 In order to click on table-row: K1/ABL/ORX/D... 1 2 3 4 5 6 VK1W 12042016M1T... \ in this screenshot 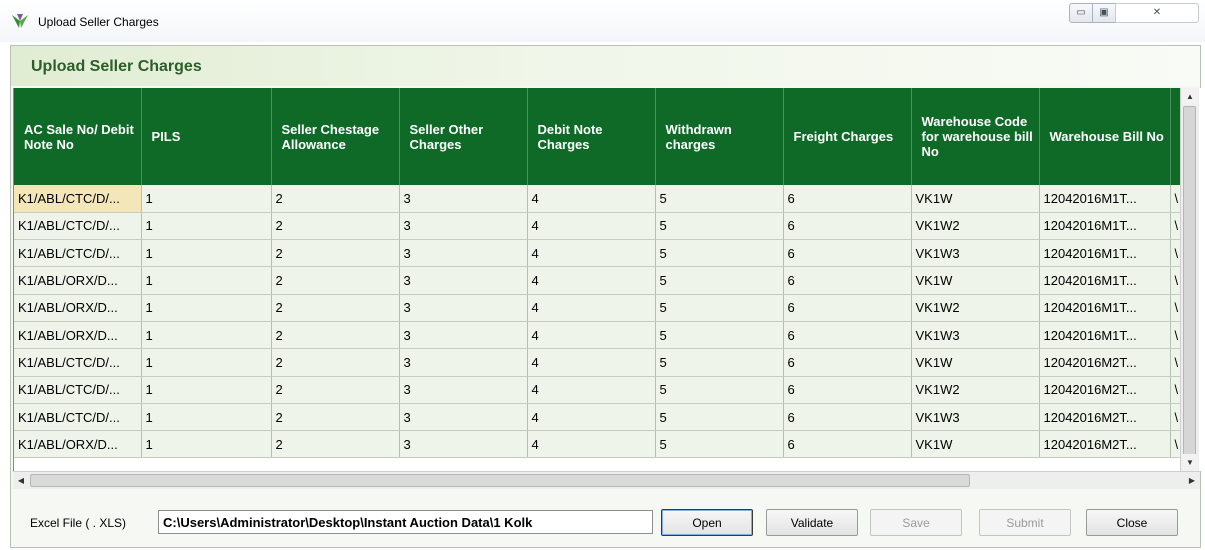, I will do `click(604, 280)`.